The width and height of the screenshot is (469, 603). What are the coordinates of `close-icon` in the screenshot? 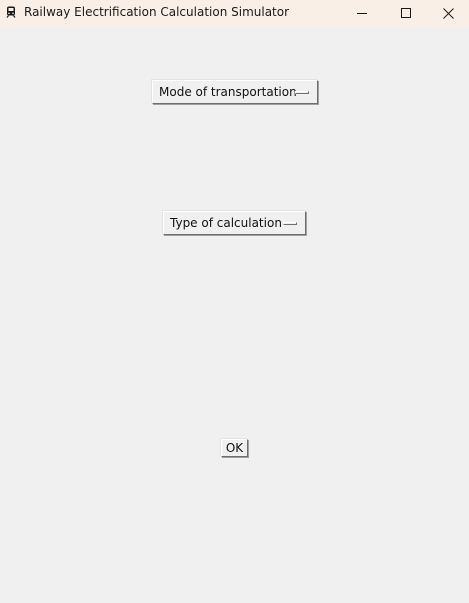 It's located at (448, 13).